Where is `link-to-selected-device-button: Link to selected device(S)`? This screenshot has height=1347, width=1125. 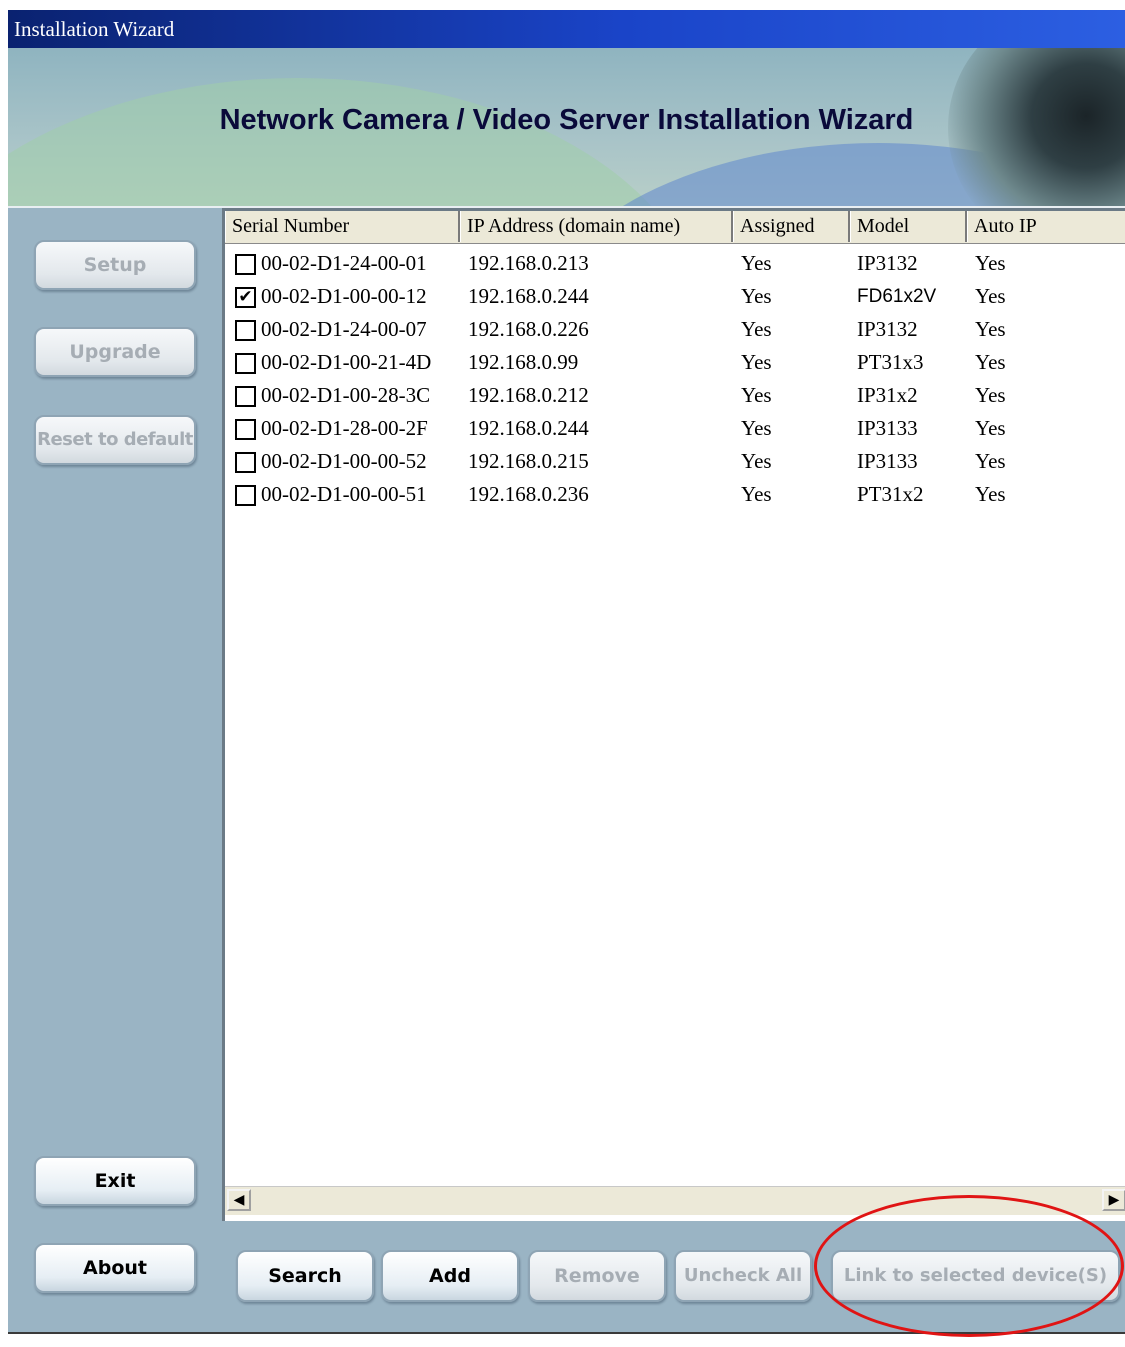
link-to-selected-device-button: Link to selected device(S) is located at coordinates (975, 1276).